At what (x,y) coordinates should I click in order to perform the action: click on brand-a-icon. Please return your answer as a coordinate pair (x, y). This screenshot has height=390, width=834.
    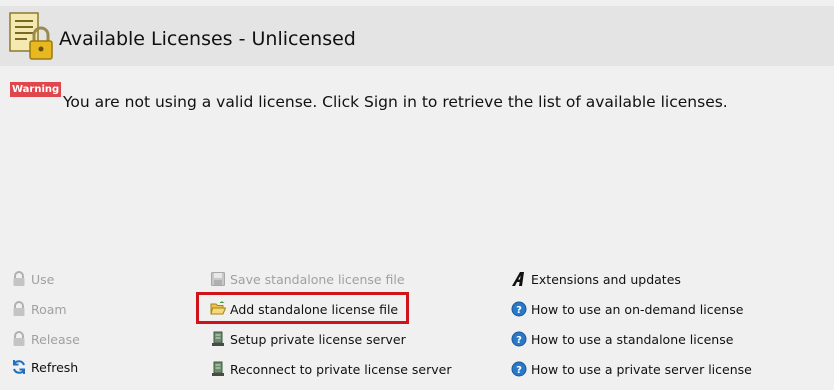
    Looking at the image, I should click on (518, 279).